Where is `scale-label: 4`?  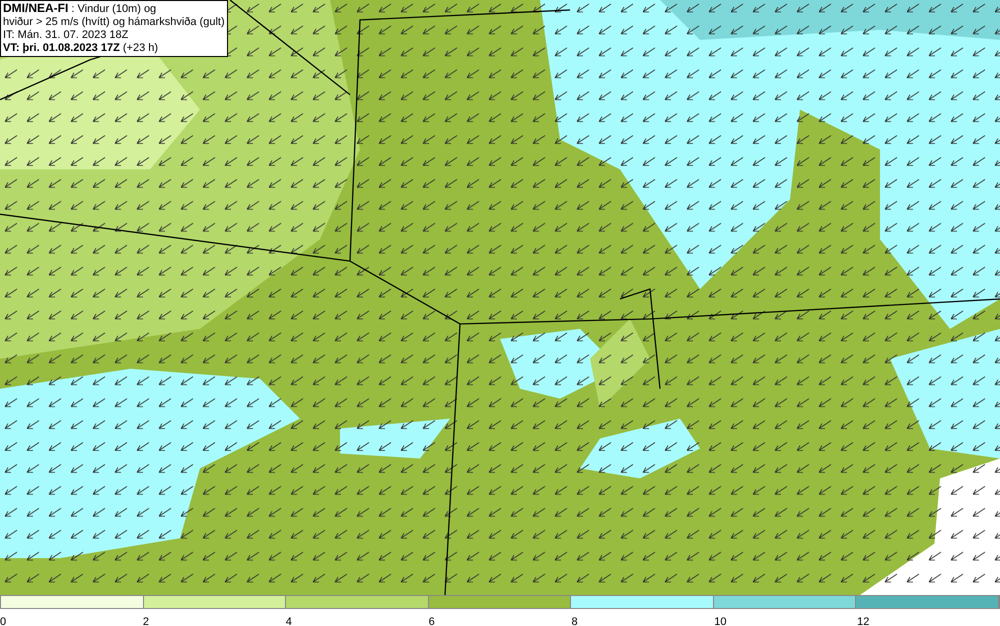 scale-label: 4 is located at coordinates (289, 621).